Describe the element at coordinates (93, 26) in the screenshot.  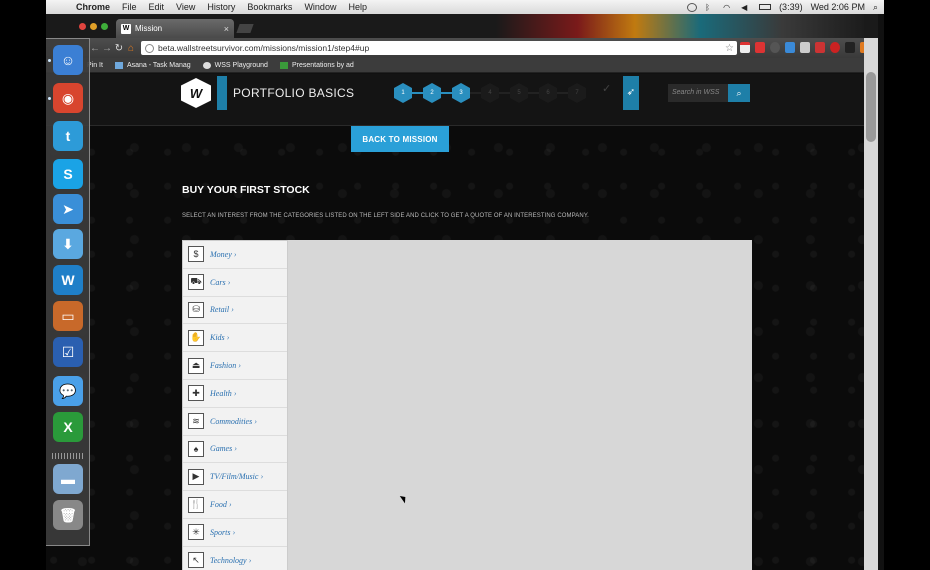
I see `minimize-window-button` at that location.